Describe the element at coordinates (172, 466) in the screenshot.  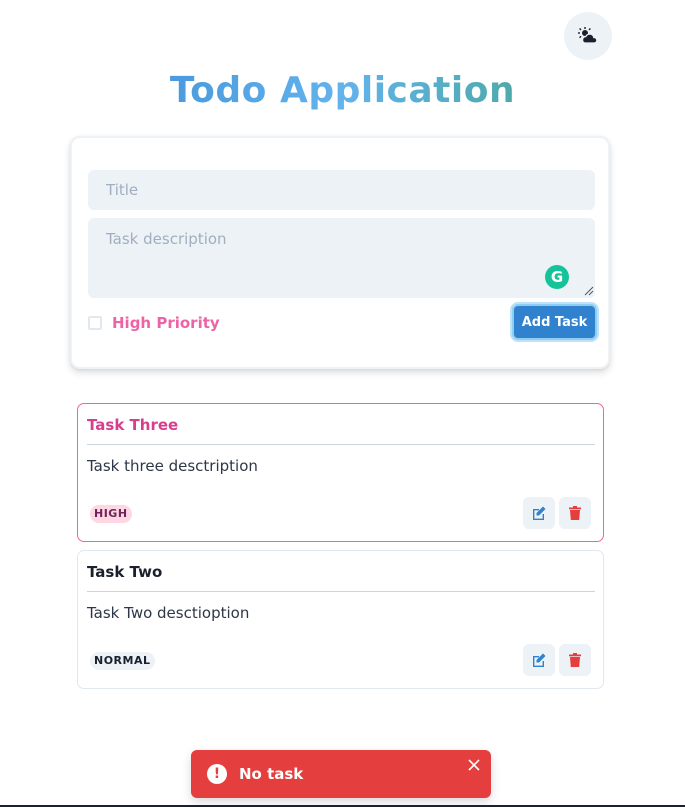
I see `task-description: Task three desctription` at that location.